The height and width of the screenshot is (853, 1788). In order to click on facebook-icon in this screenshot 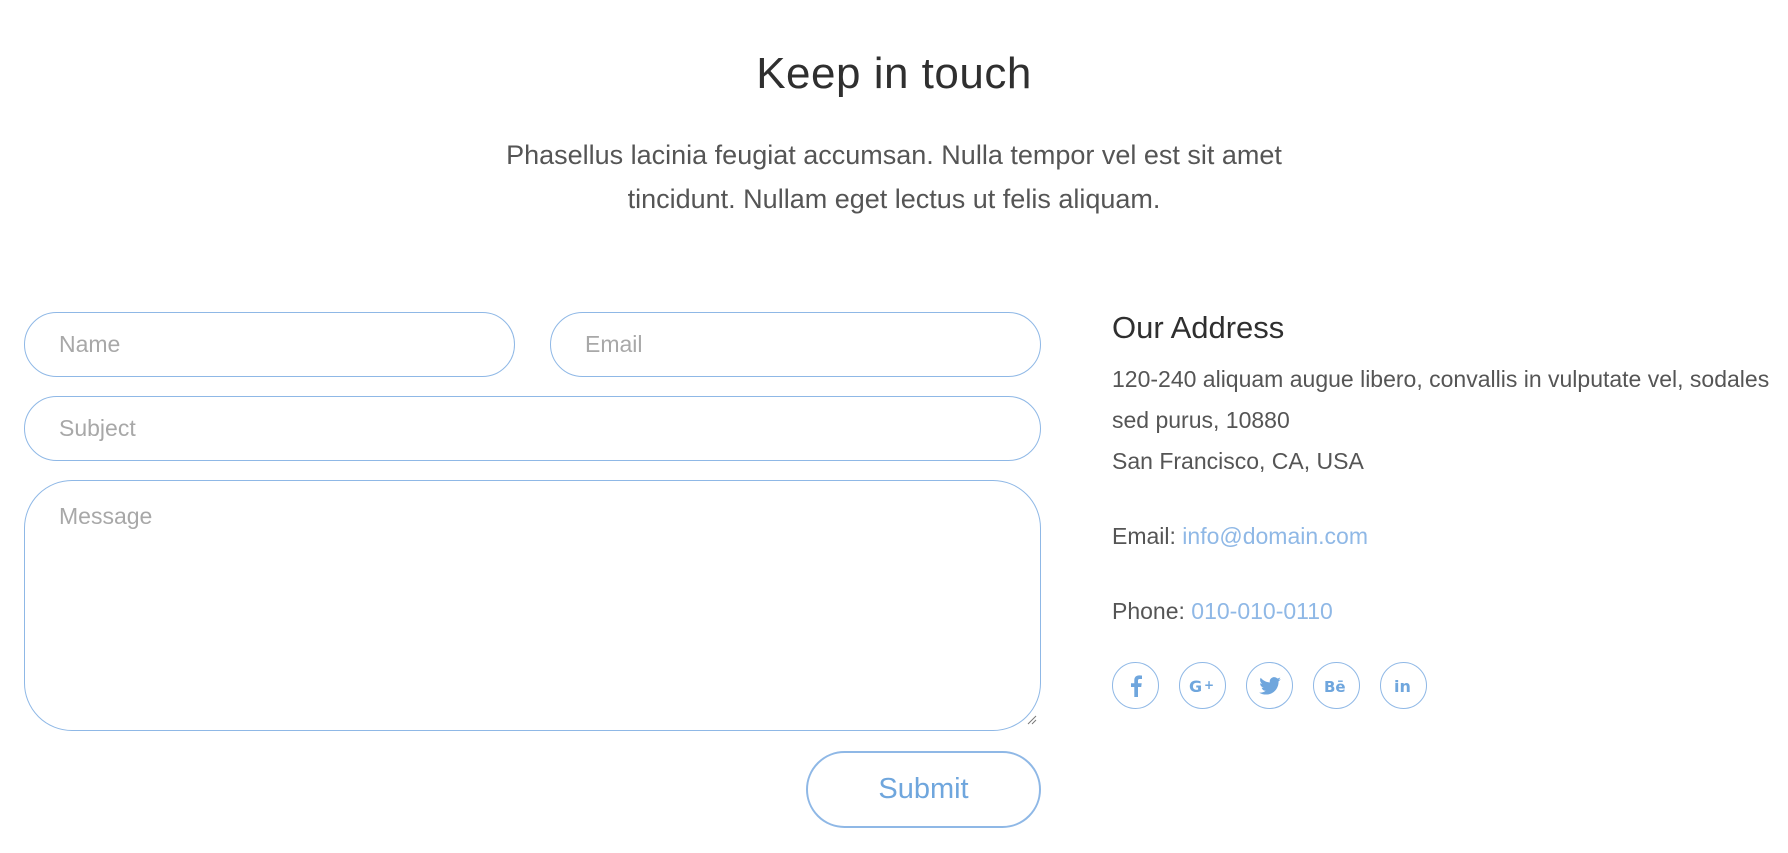, I will do `click(1136, 685)`.